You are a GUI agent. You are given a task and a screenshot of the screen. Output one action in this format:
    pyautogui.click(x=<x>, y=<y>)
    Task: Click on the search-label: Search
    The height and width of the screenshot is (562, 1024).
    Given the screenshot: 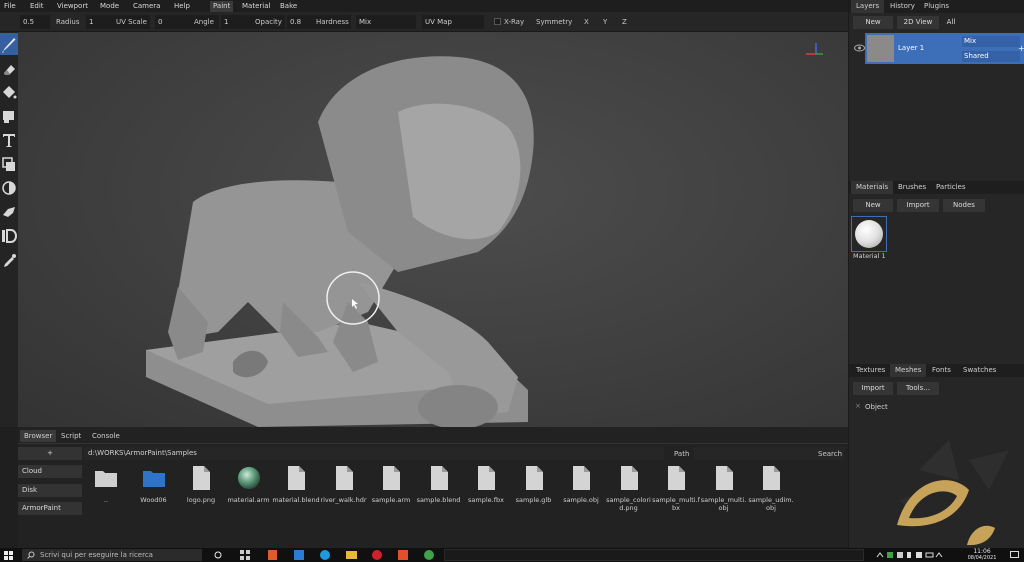 What is the action you would take?
    pyautogui.click(x=830, y=454)
    